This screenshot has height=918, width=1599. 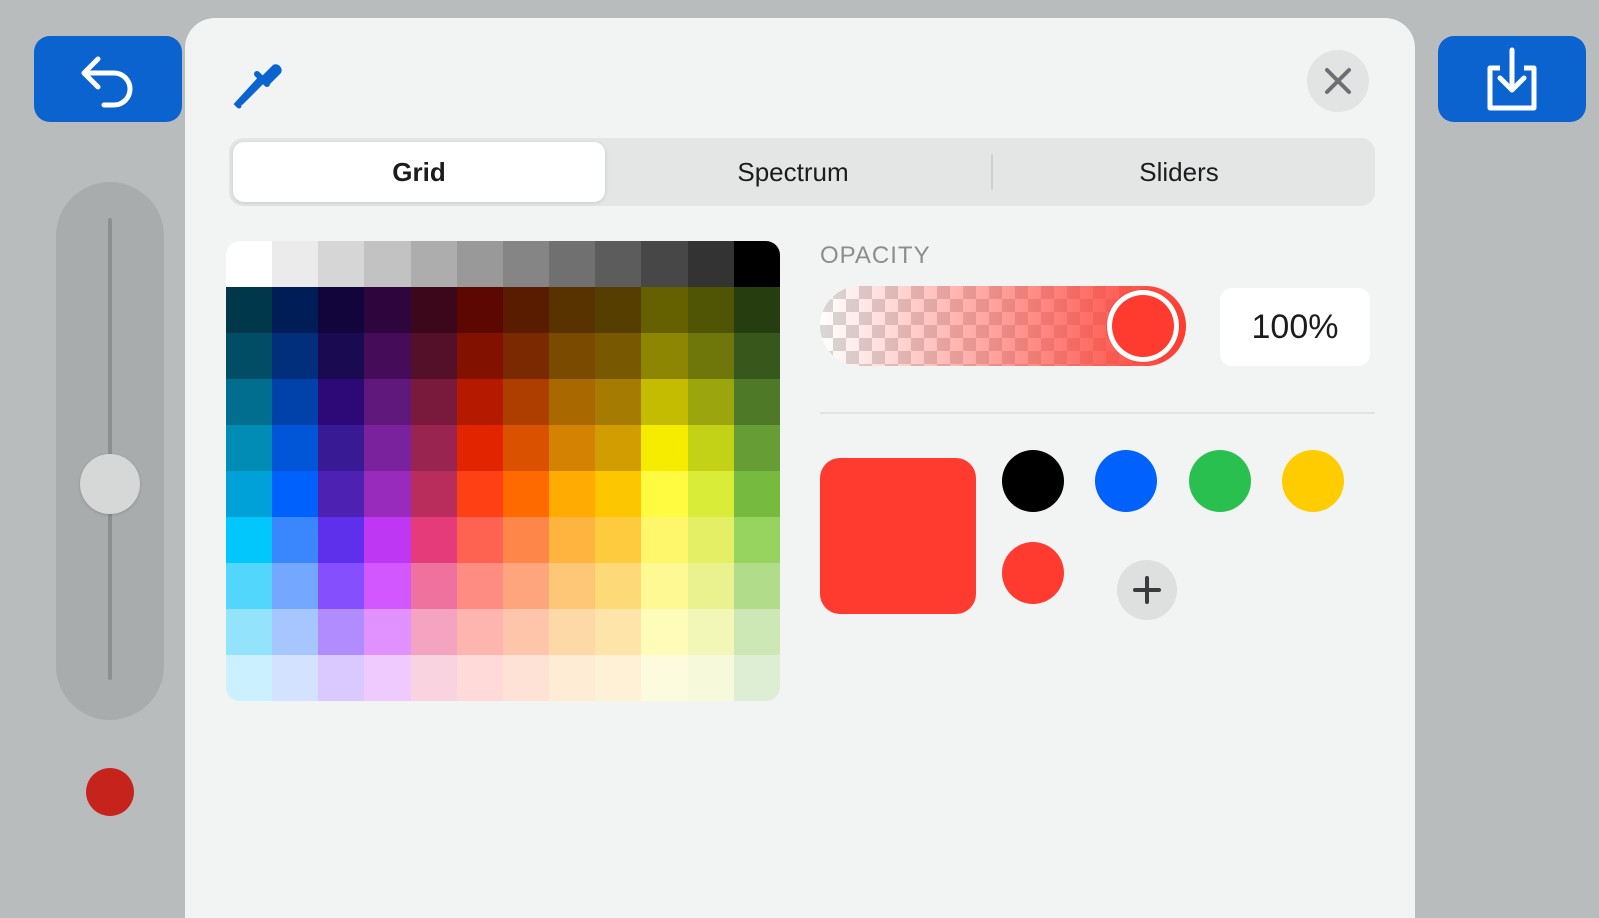 I want to click on current-color-indicator, so click(x=110, y=792).